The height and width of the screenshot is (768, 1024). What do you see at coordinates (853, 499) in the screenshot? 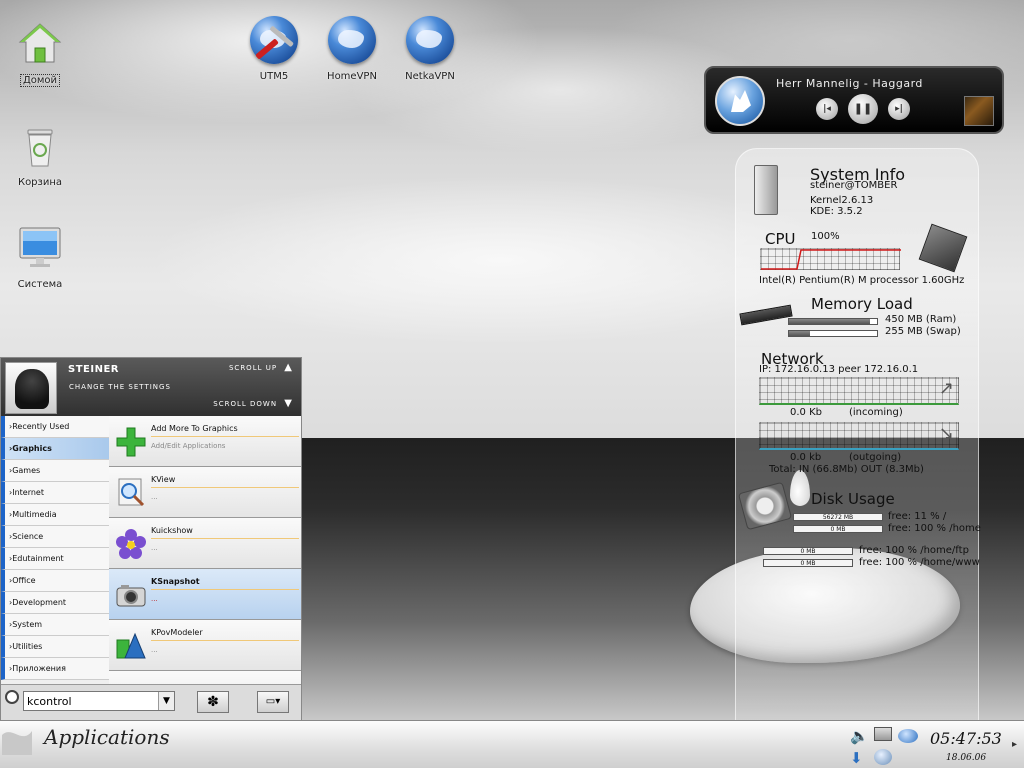
I see `disk-title: Disk Usage` at bounding box center [853, 499].